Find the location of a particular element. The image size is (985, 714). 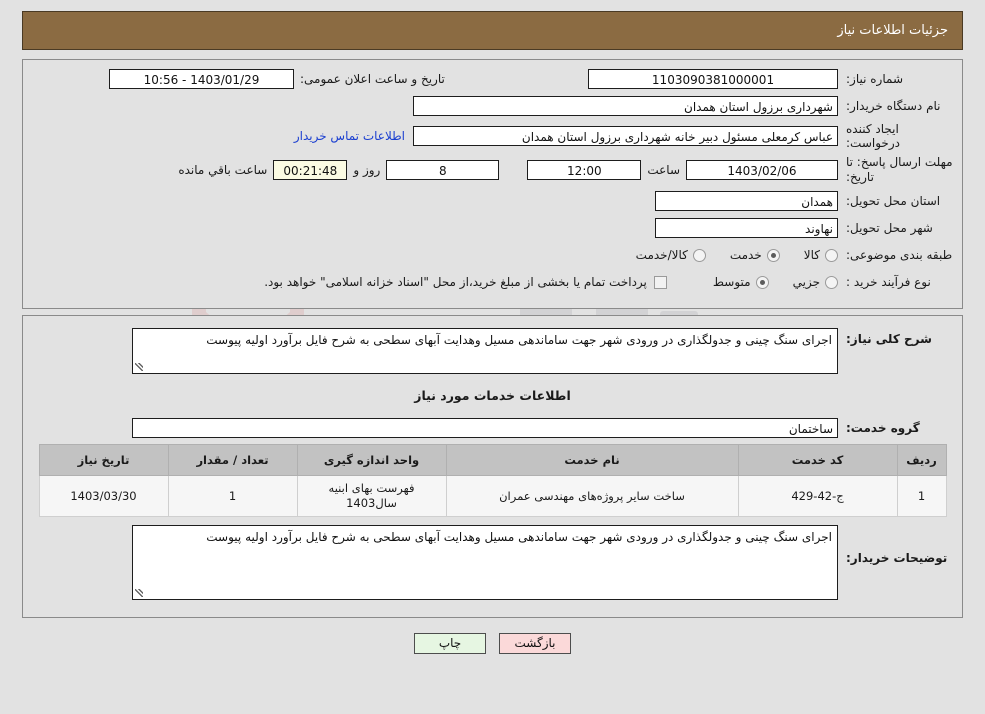

buyer-org-label: نام دستگاه خریدار: is located at coordinates (893, 106).